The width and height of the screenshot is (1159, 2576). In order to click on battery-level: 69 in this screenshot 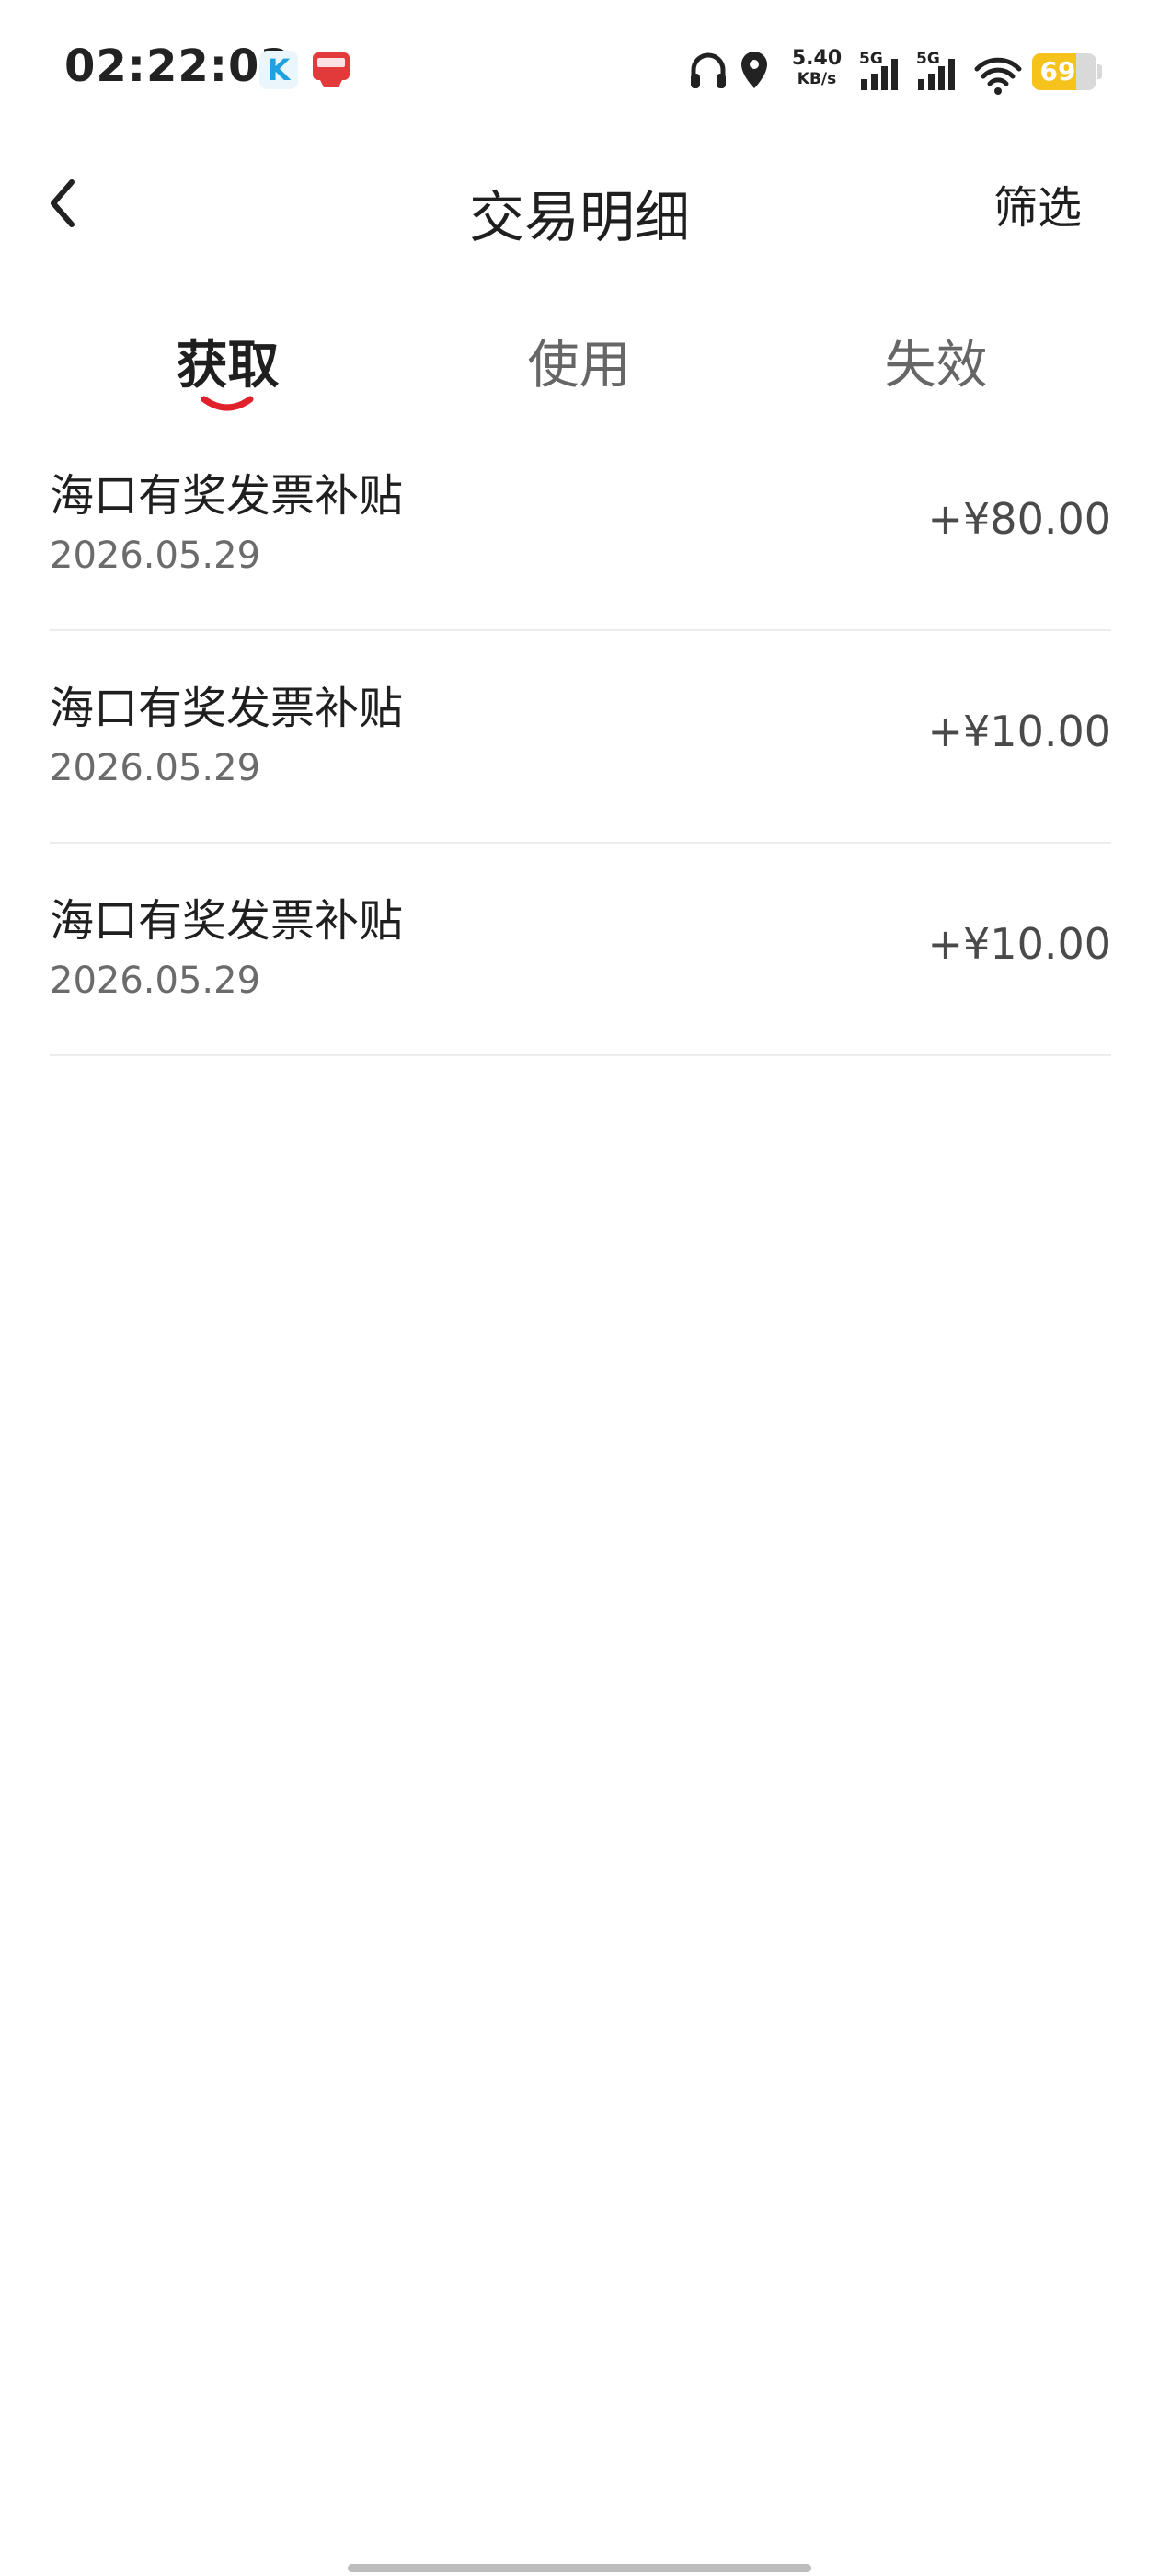, I will do `click(1057, 71)`.